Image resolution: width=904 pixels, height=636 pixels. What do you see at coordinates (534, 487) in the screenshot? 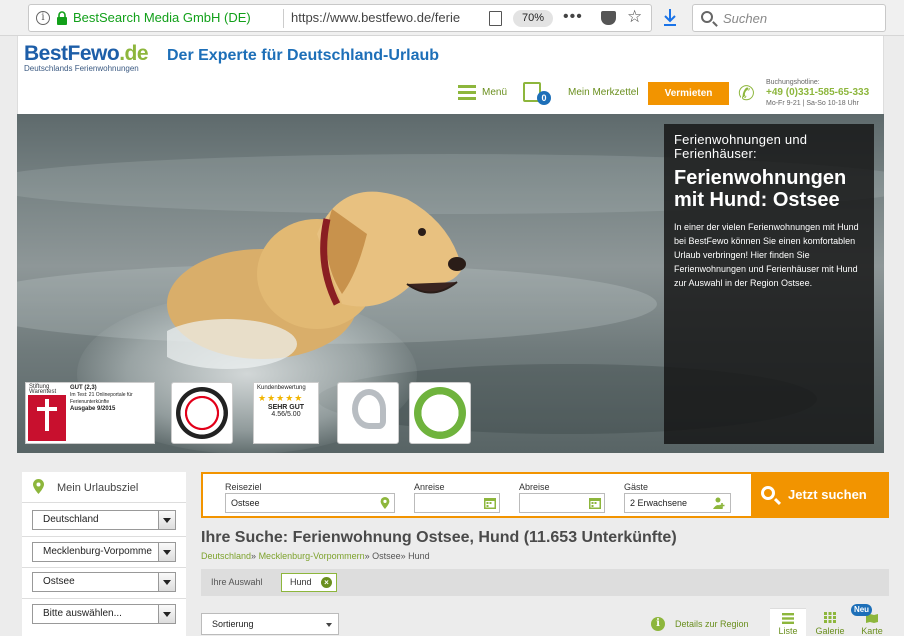
I see `abreise-label: Abreise` at bounding box center [534, 487].